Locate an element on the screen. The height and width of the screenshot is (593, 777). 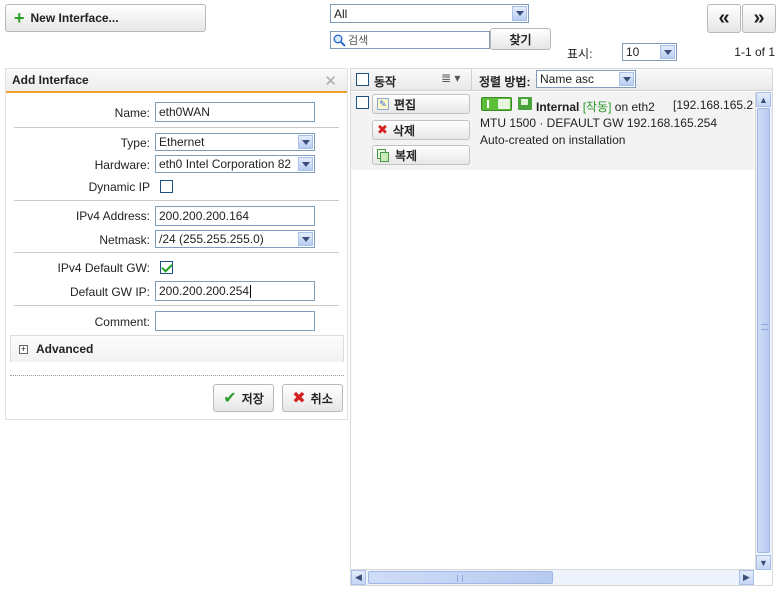
netmask-select: /24 (255.255.255.0) is located at coordinates (235, 239).